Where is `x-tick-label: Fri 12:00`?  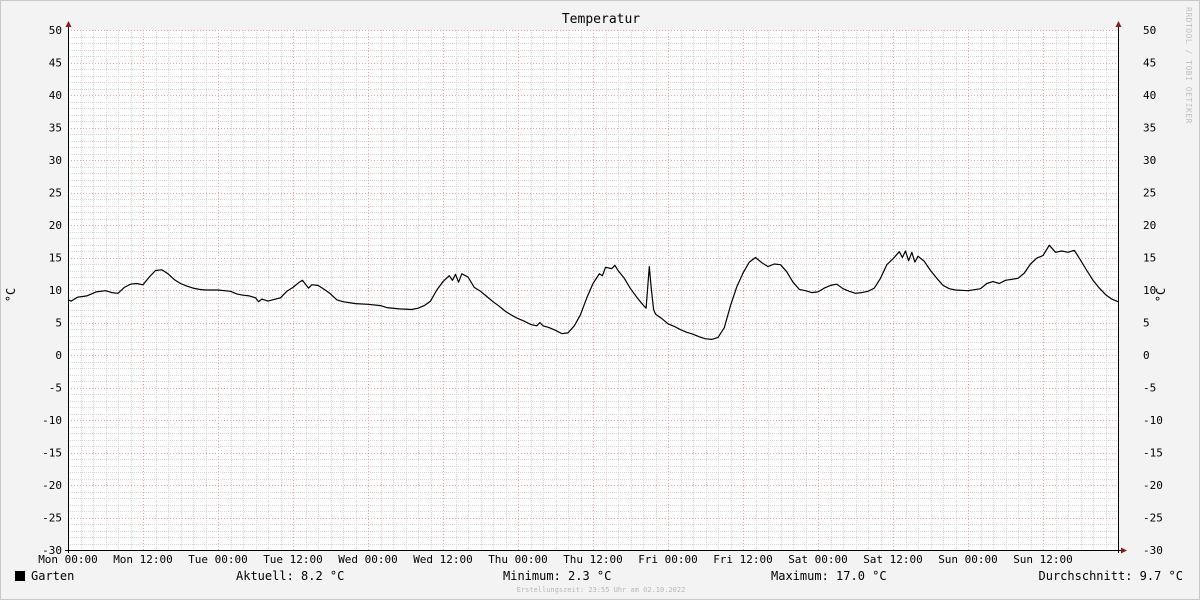
x-tick-label: Fri 12:00 is located at coordinates (743, 559).